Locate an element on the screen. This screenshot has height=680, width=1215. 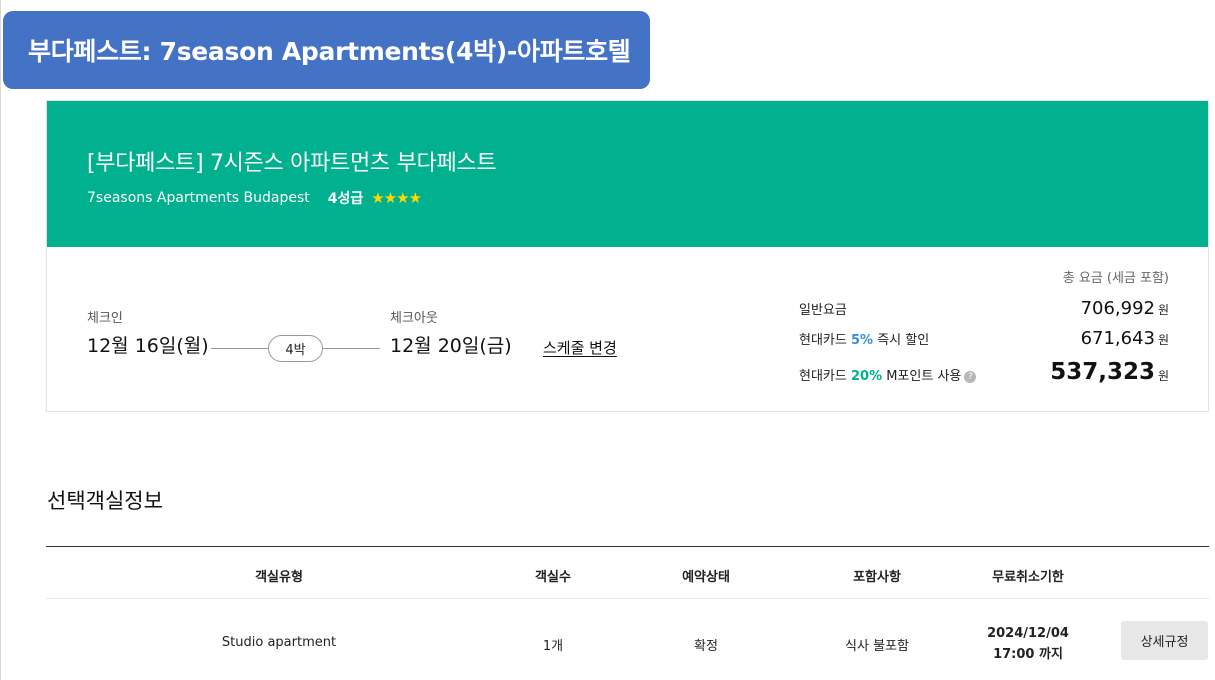
checkout-label: 체크아웃 is located at coordinates (414, 318).